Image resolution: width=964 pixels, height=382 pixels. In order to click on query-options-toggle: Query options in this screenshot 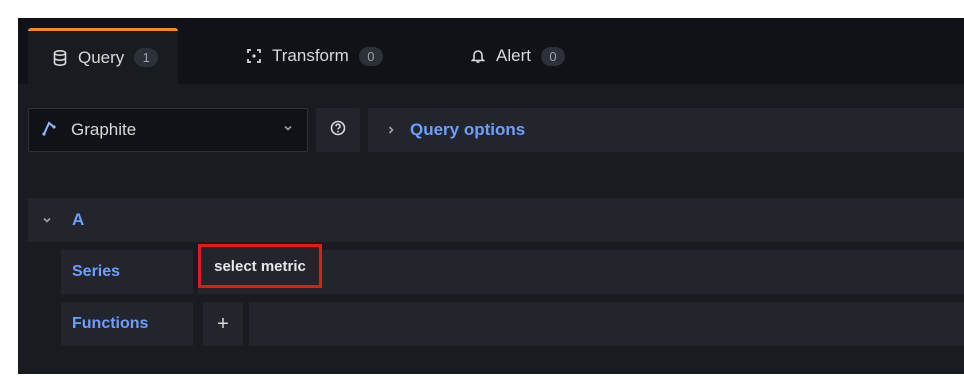, I will do `click(666, 130)`.